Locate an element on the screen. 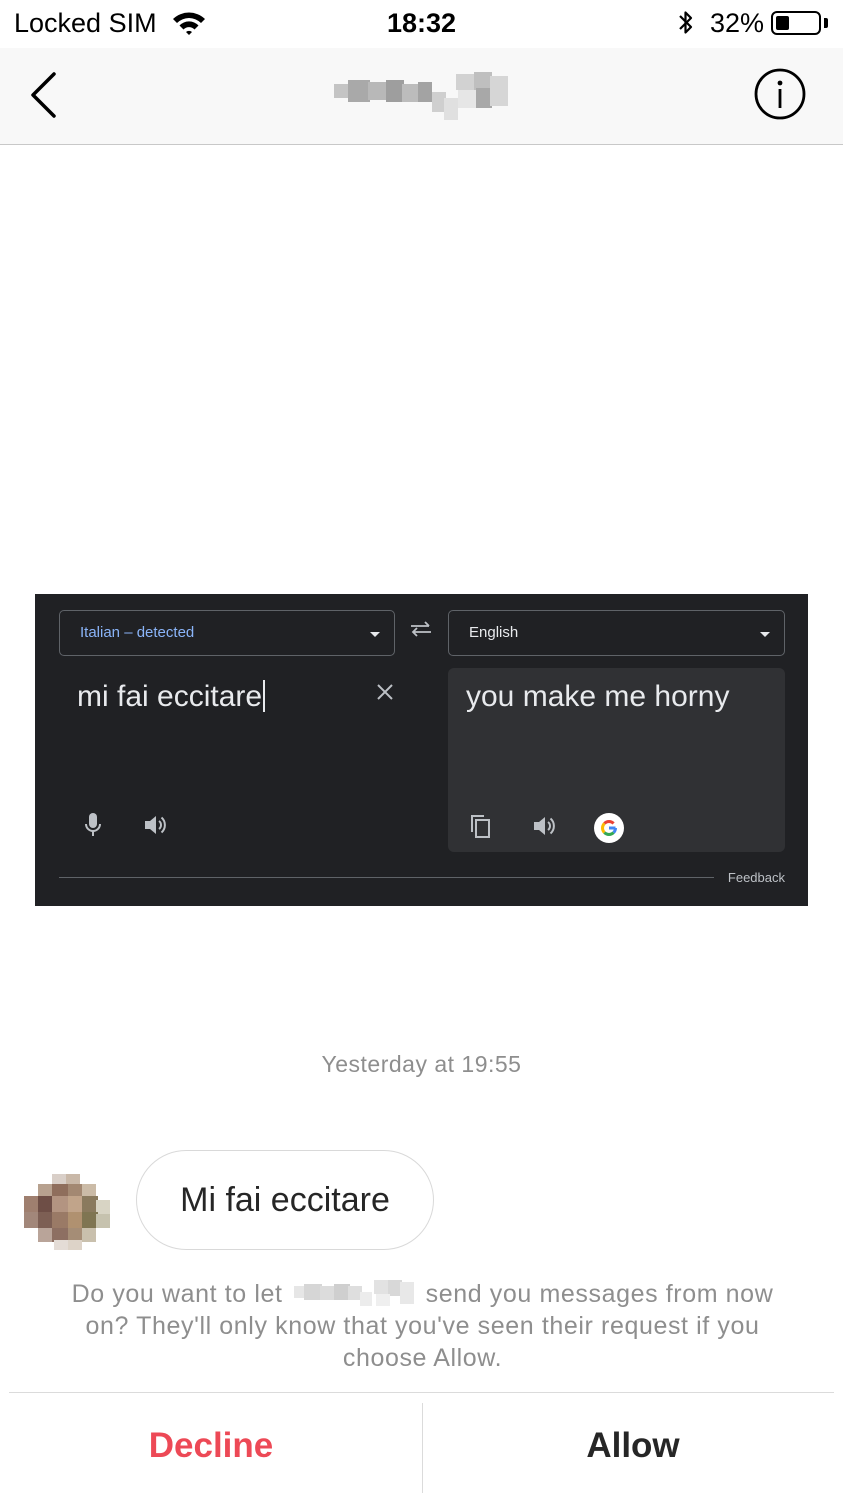 The image size is (843, 1500). battery-level-fill is located at coordinates (782, 23).